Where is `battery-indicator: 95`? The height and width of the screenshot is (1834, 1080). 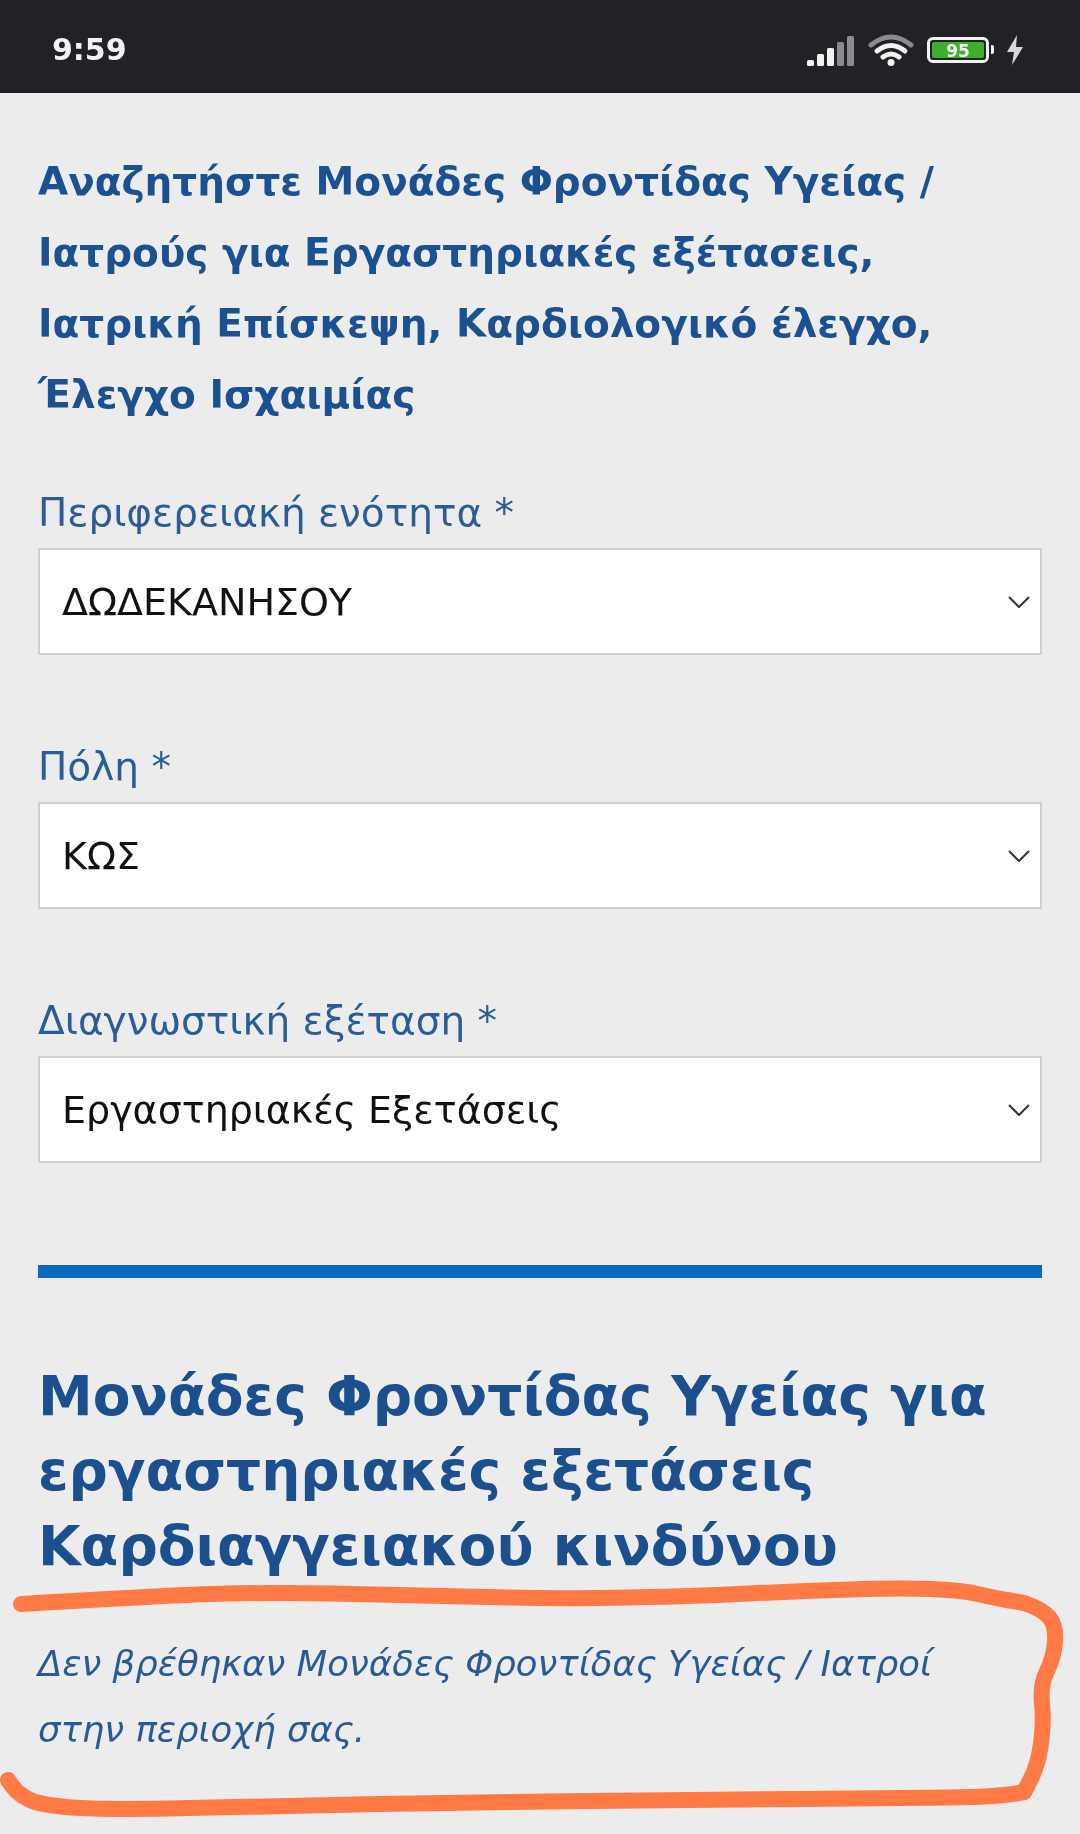 battery-indicator: 95 is located at coordinates (960, 49).